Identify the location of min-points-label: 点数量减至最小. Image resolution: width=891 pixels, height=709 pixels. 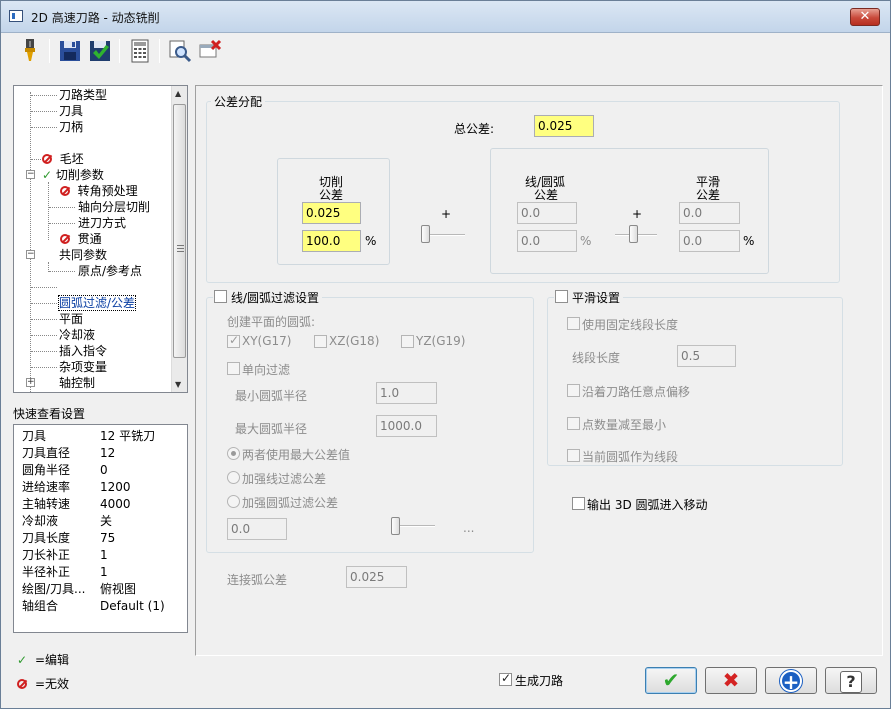
(624, 425).